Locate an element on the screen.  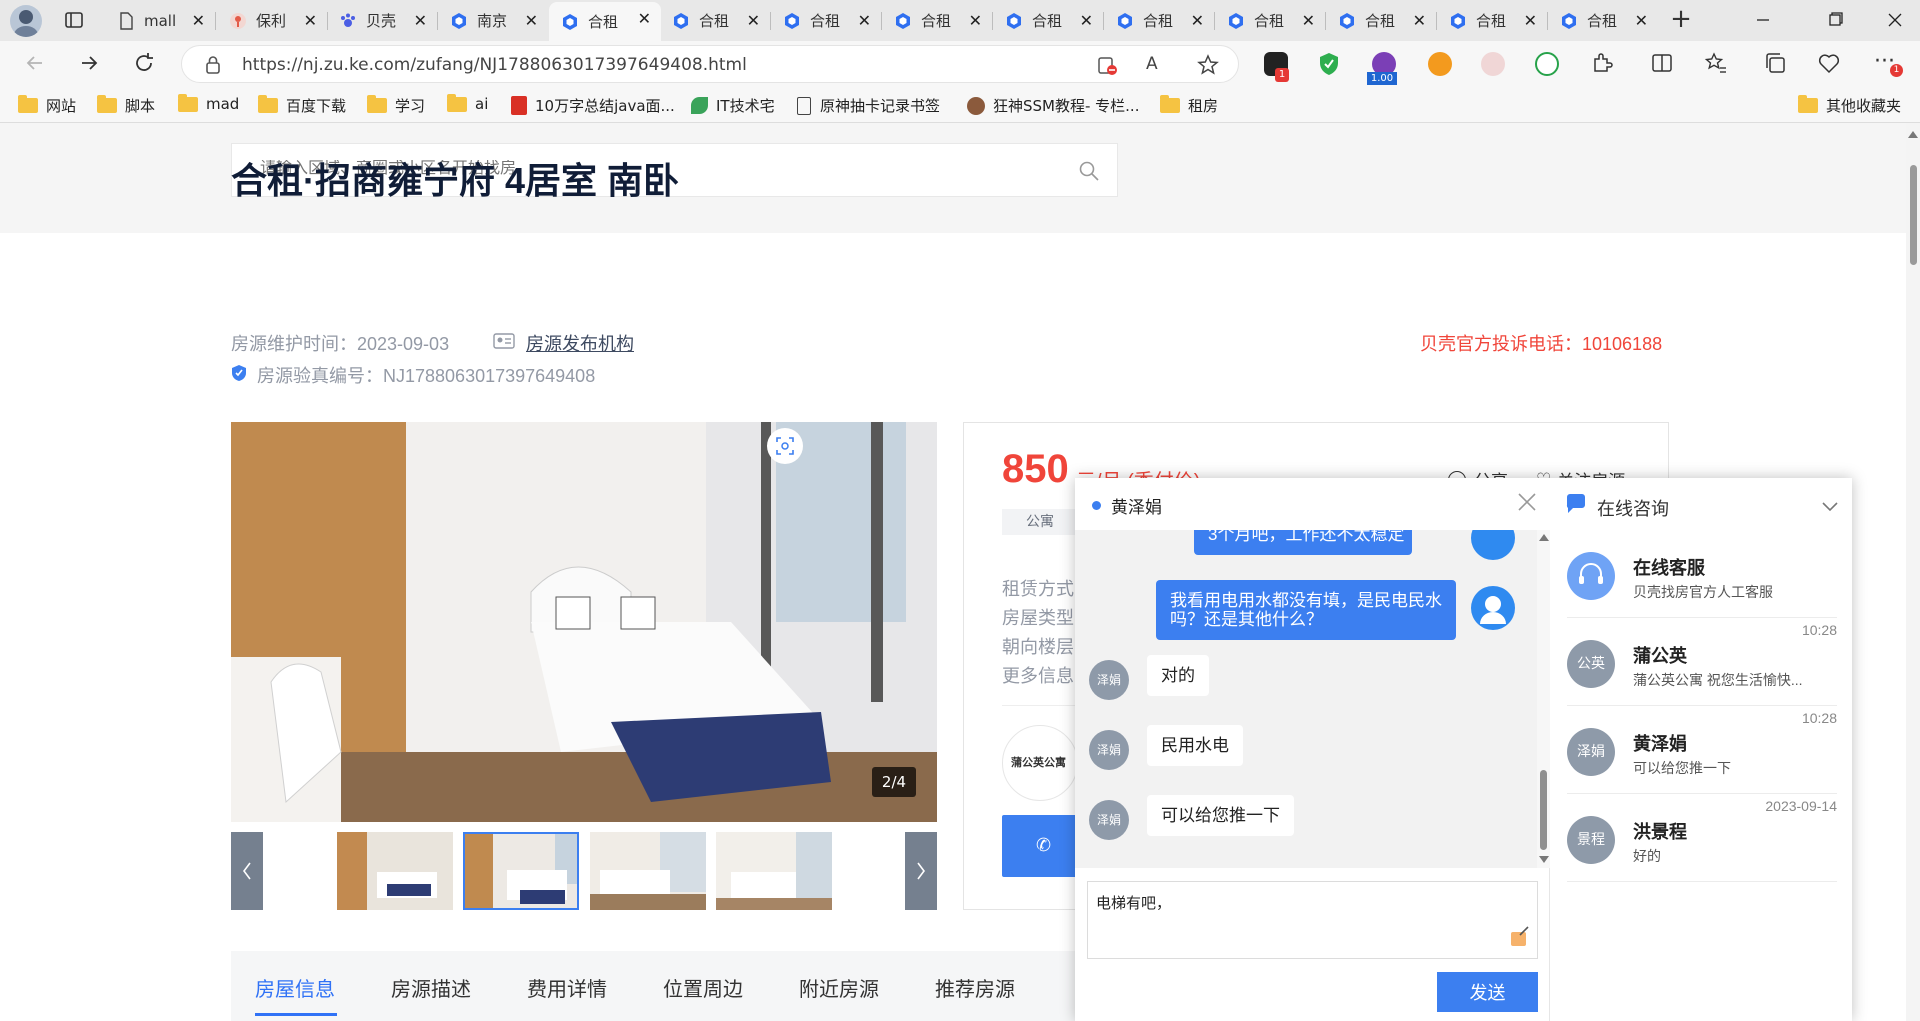
photo-gallery: 2/4 is located at coordinates (584, 622).